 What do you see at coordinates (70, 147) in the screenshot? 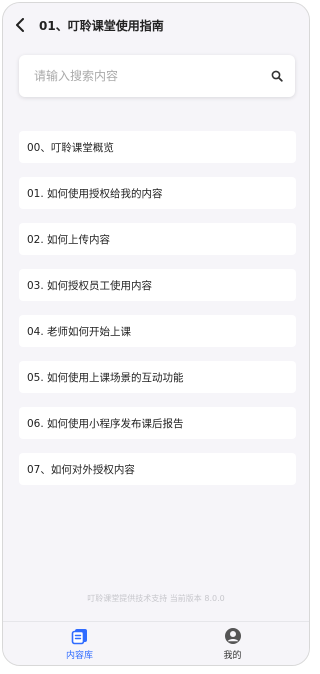
I see `list-item-label: 00、叮聆课堂概览` at bounding box center [70, 147].